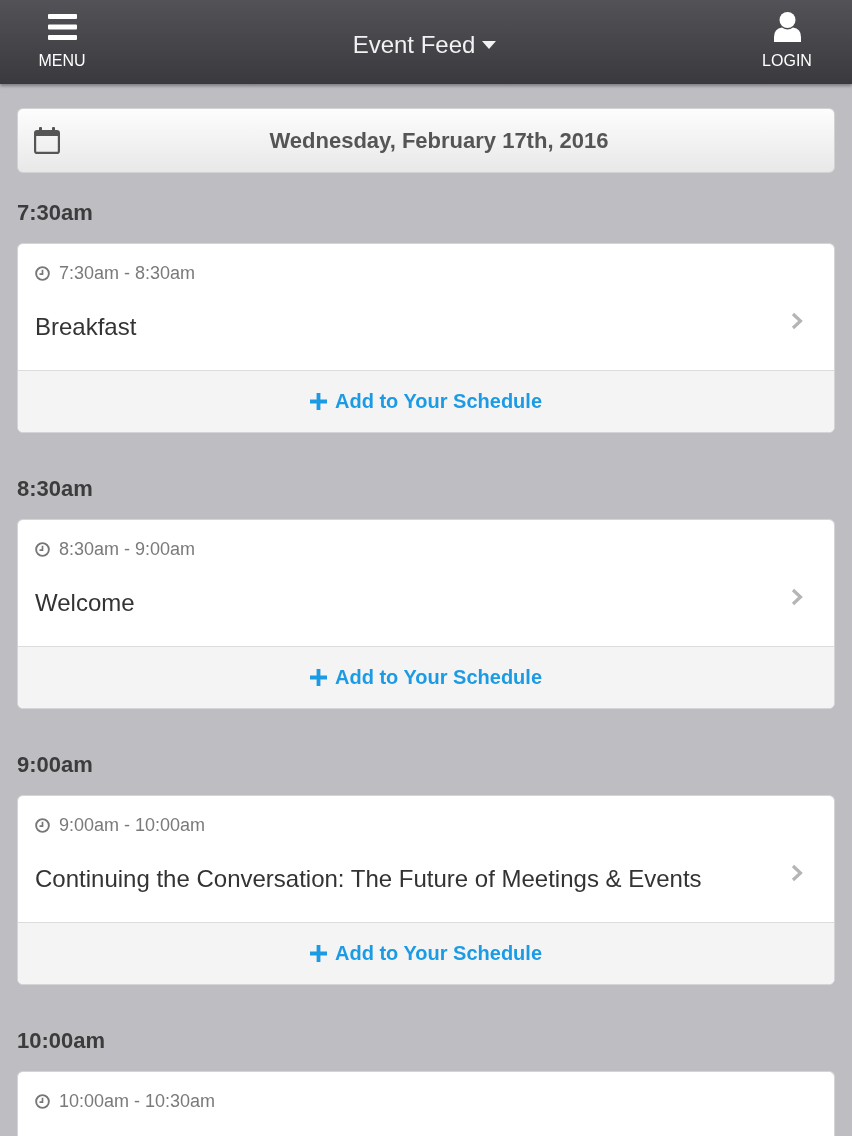 The image size is (852, 1136). What do you see at coordinates (426, 140) in the screenshot?
I see `date-selector: Wednesday, February 17th, 2016` at bounding box center [426, 140].